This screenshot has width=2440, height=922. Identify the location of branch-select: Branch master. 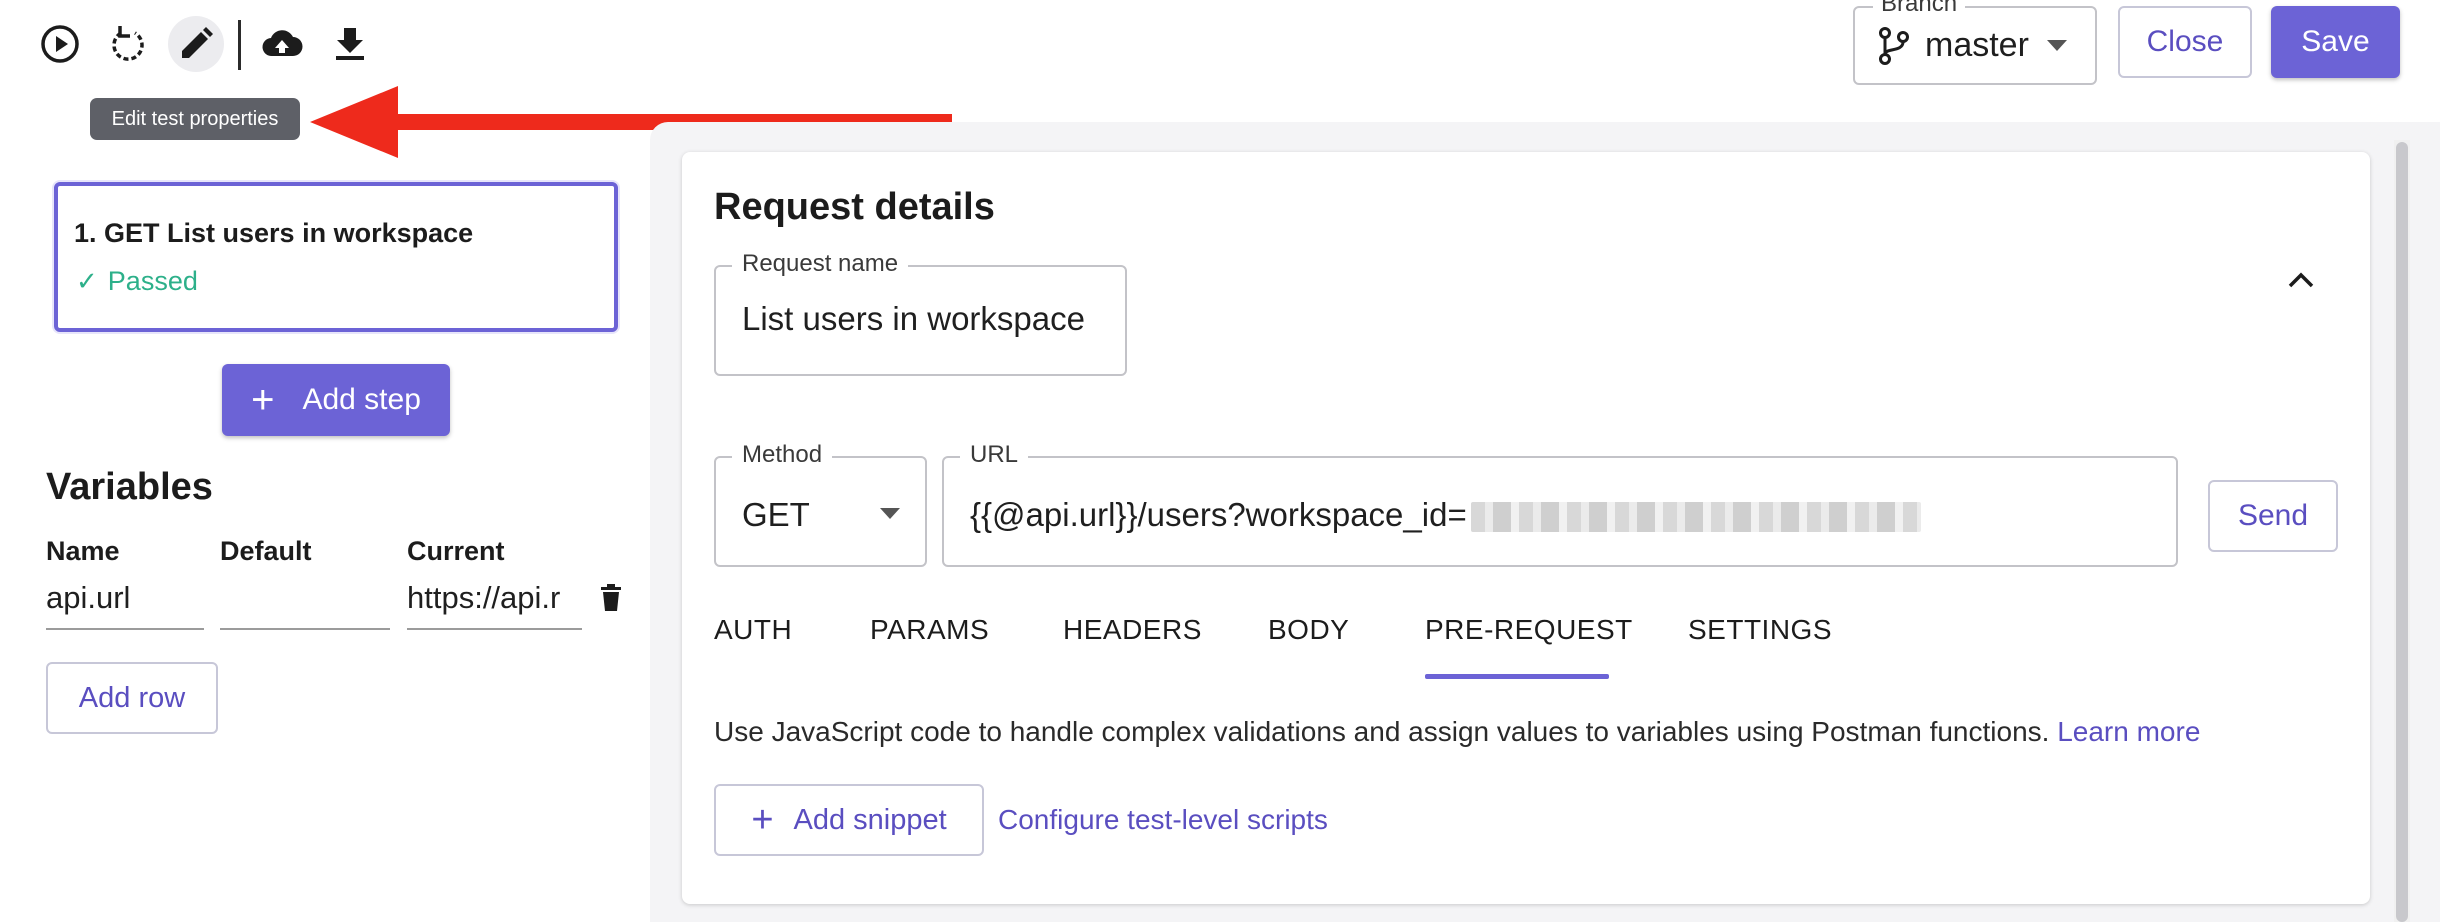
(1975, 42).